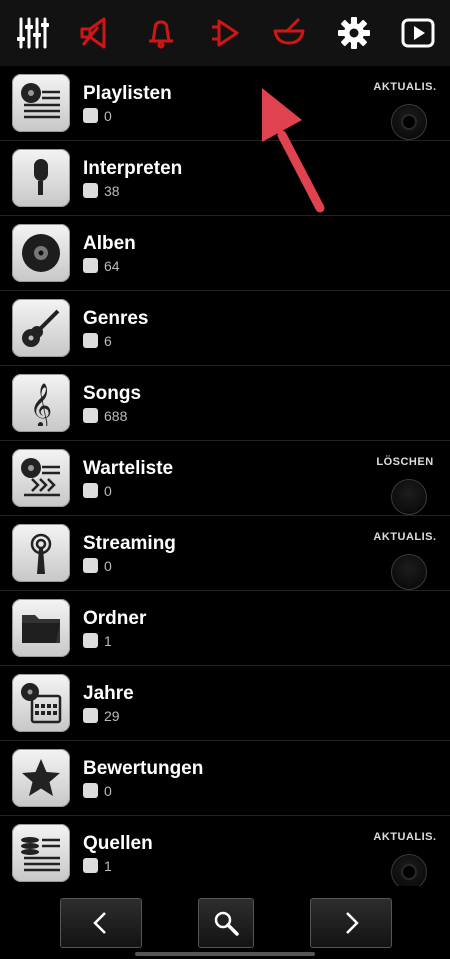  I want to click on item-count: 29, so click(112, 715).